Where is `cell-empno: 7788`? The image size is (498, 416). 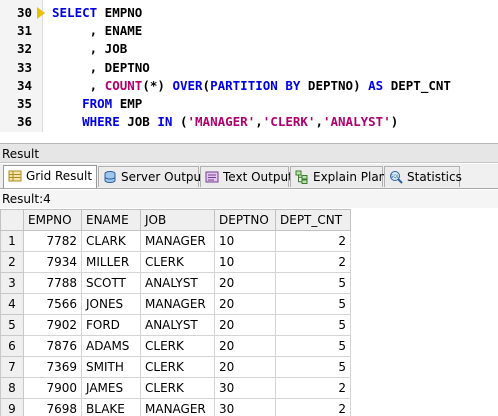 cell-empno: 7788 is located at coordinates (52, 283).